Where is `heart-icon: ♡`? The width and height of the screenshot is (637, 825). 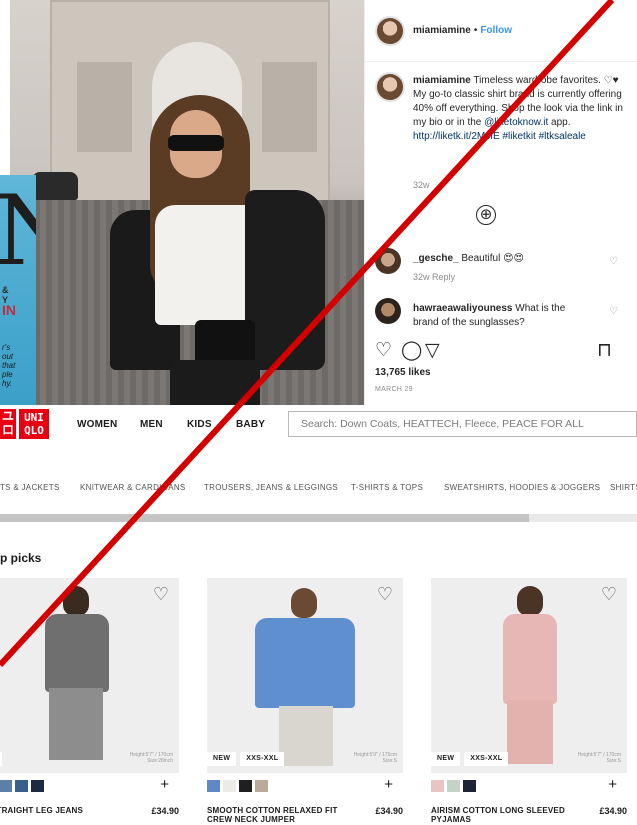 heart-icon: ♡ is located at coordinates (383, 351).